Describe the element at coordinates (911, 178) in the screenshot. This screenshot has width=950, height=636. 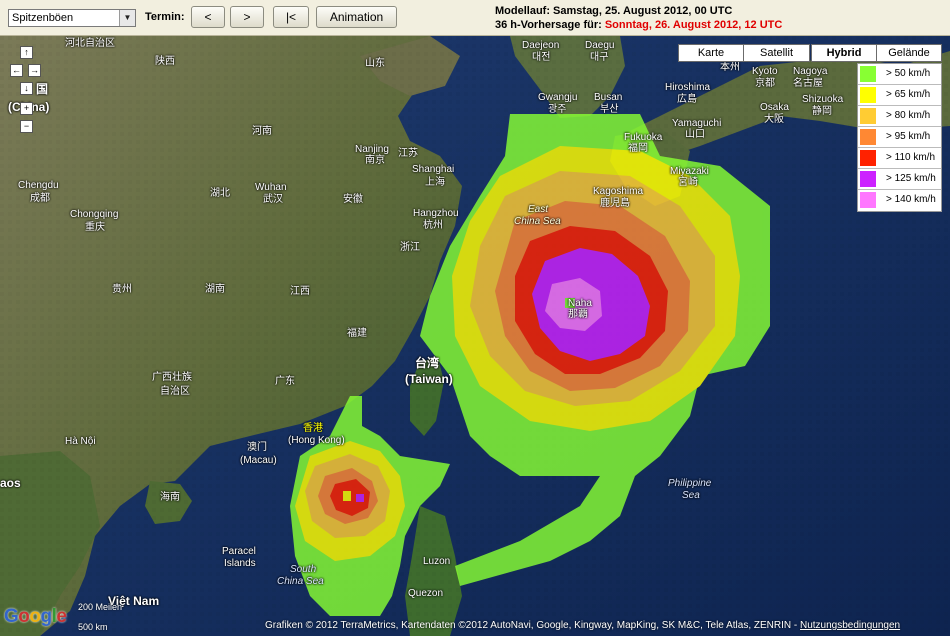
I see `legend-label: > 125 km/h` at that location.